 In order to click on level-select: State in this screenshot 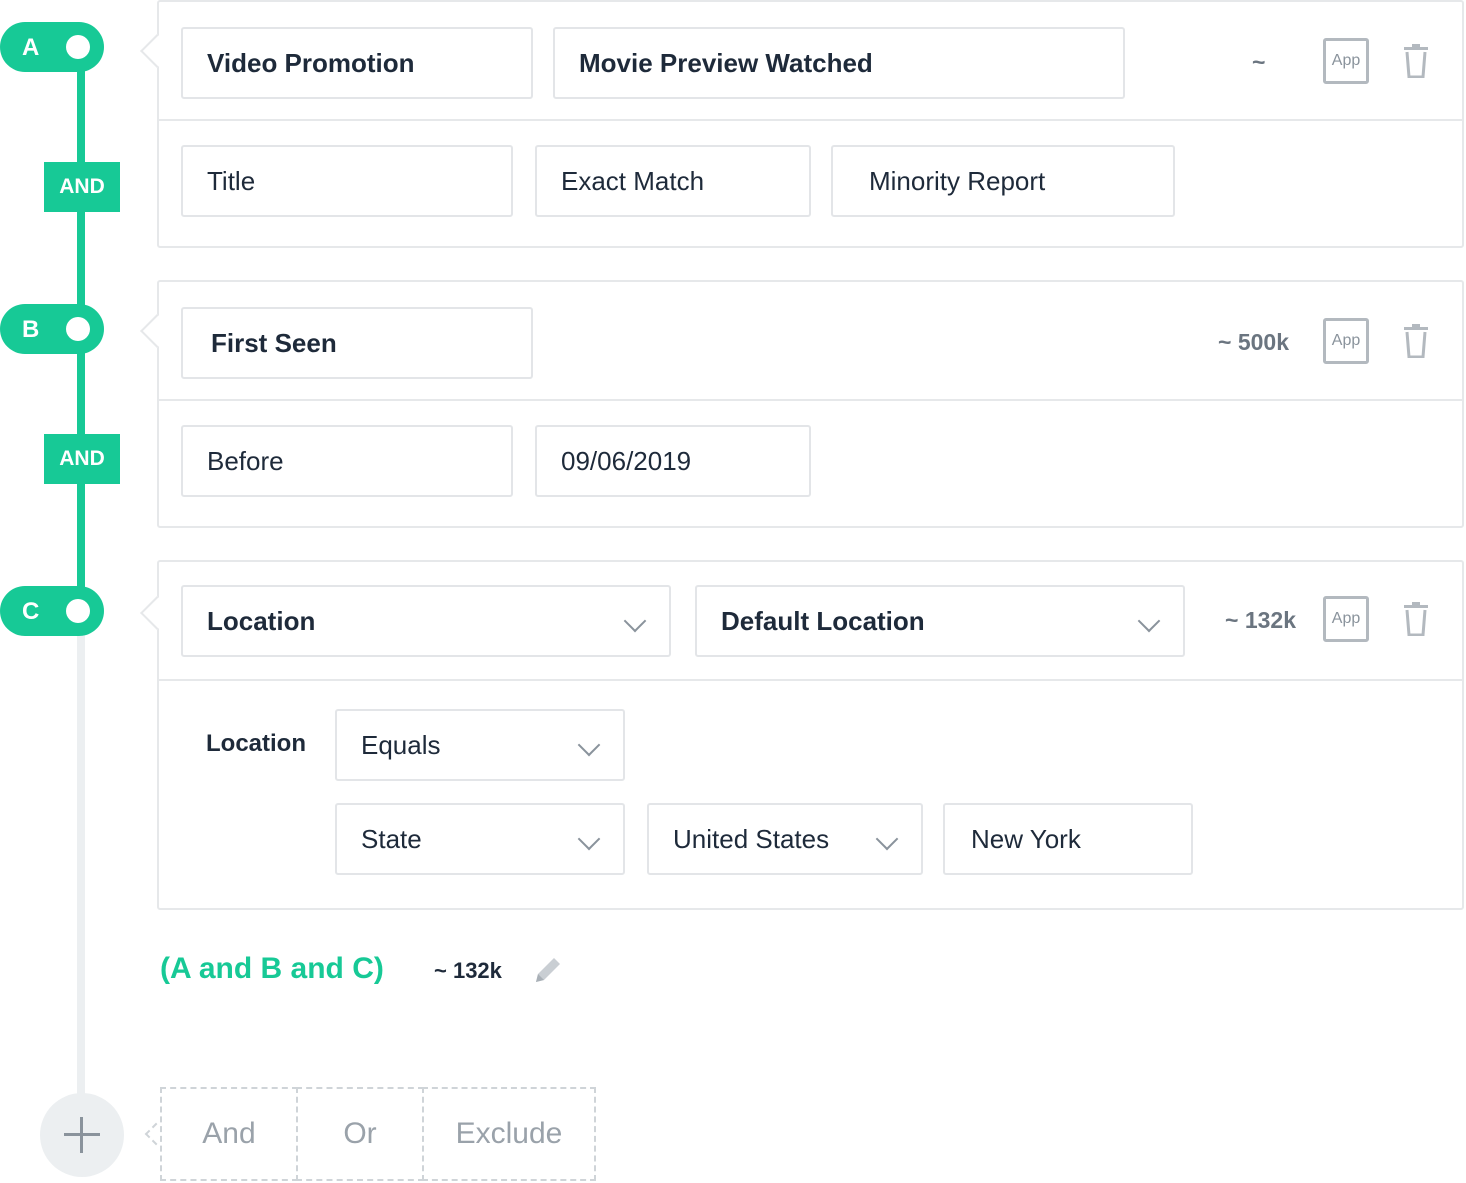, I will do `click(480, 839)`.